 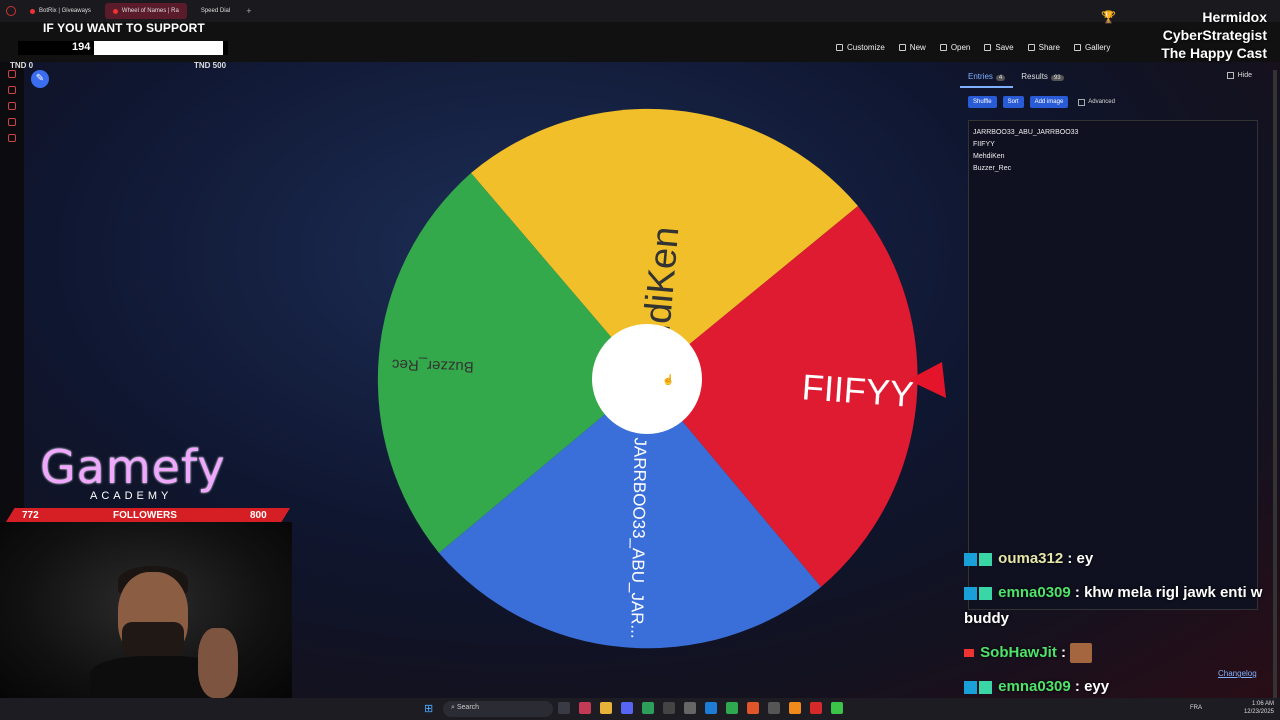 What do you see at coordinates (960, 47) in the screenshot?
I see `toolbar-label: Open` at bounding box center [960, 47].